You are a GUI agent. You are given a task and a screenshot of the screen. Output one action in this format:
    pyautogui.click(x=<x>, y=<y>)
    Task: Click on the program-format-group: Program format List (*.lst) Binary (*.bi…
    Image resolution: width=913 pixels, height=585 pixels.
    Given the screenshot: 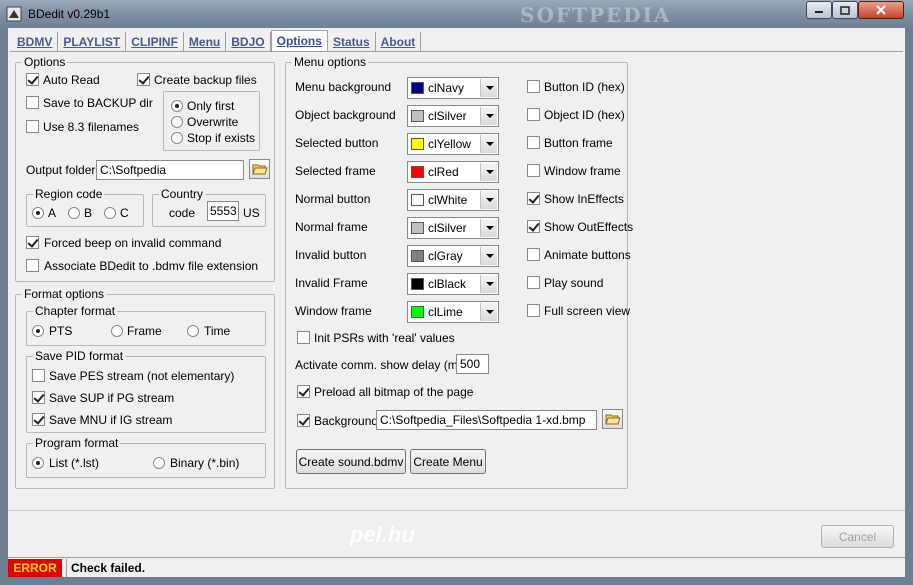 What is the action you would take?
    pyautogui.click(x=146, y=457)
    